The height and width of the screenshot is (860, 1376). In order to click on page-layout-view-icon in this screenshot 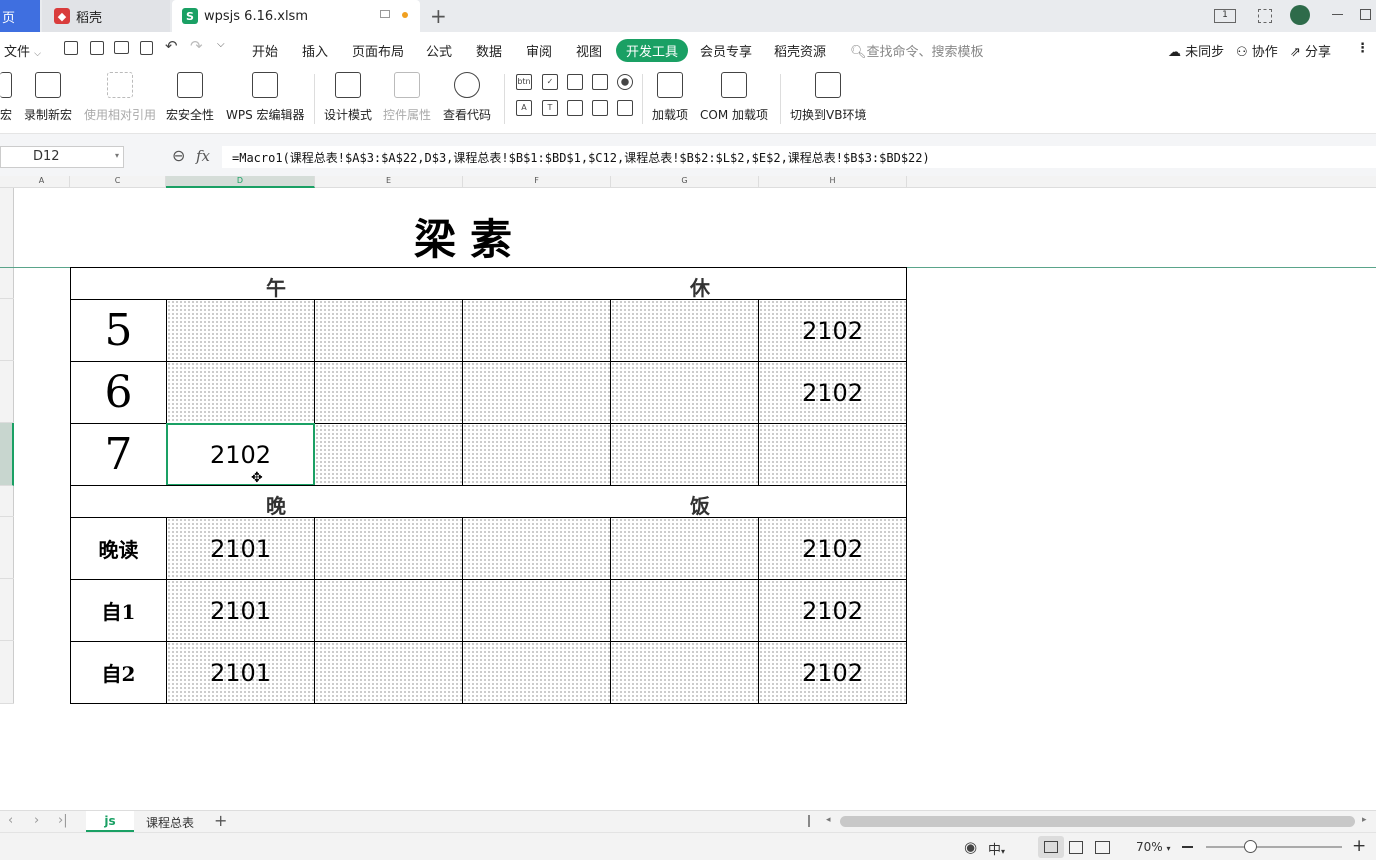, I will do `click(1076, 847)`.